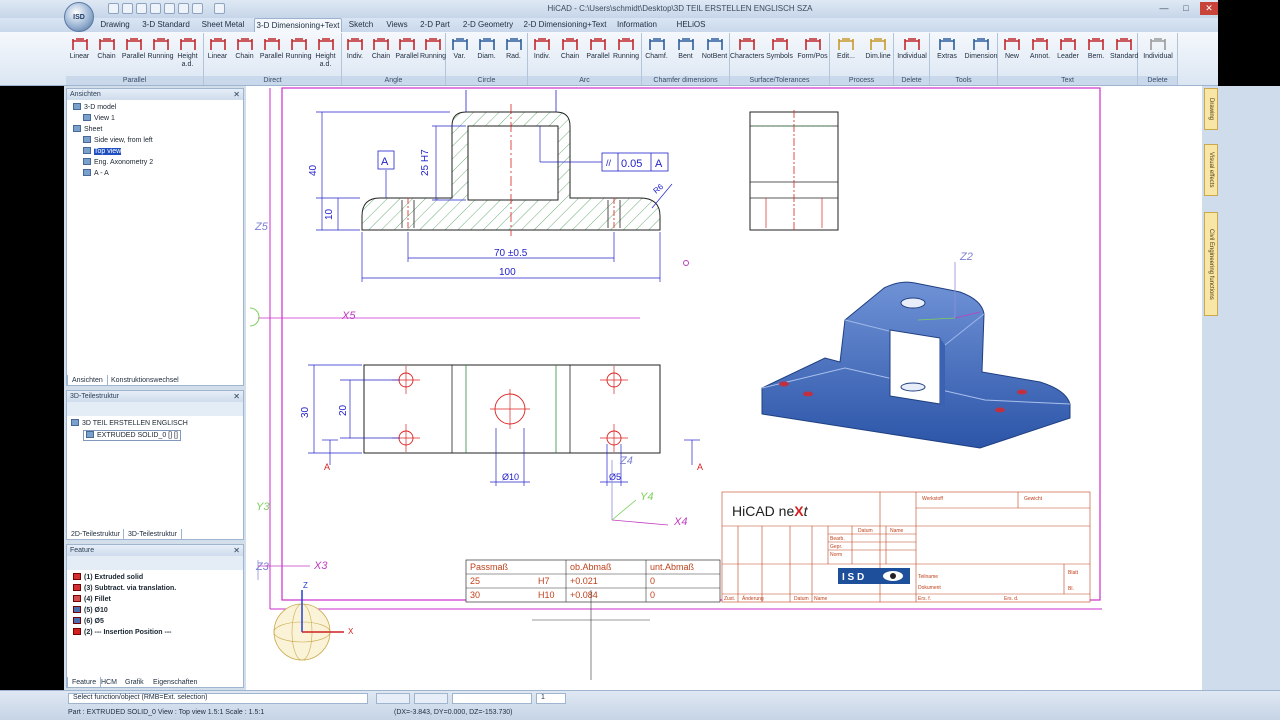 The height and width of the screenshot is (720, 1280). I want to click on tab-2-d-dimensioning-text: 2-D Dimensioning+Text, so click(565, 25).